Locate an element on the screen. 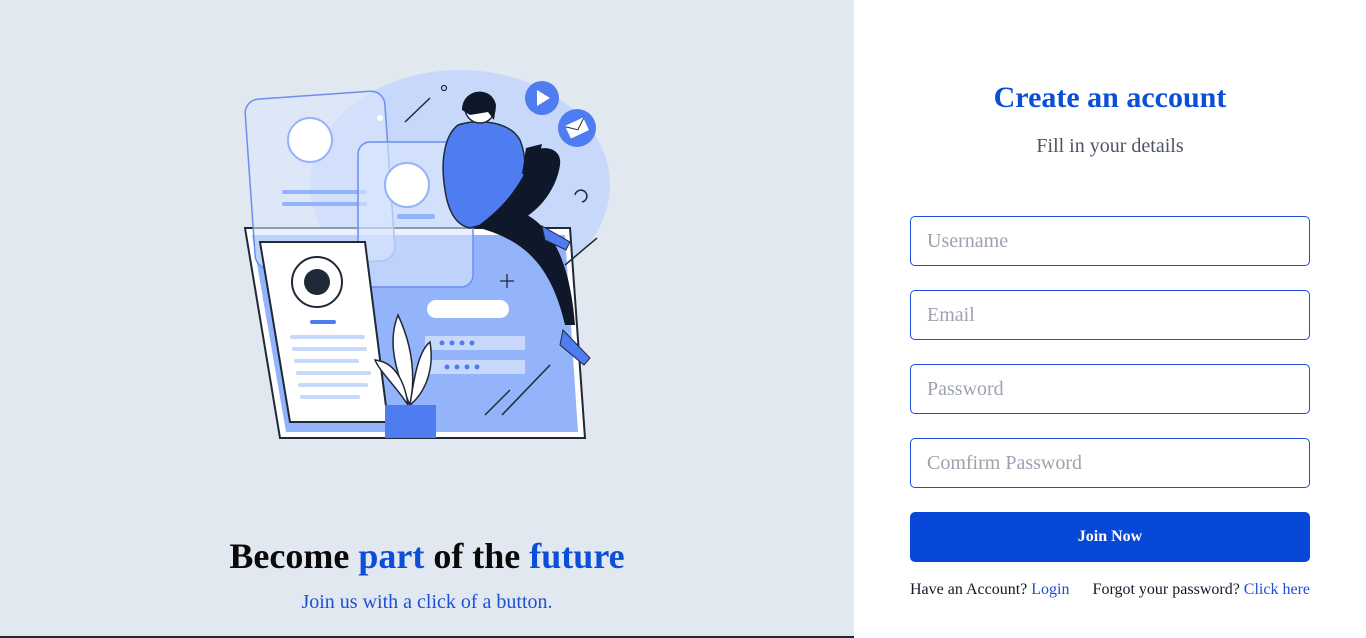 This screenshot has width=1366, height=638. login-prompt: Have an Account? Login is located at coordinates (990, 590).